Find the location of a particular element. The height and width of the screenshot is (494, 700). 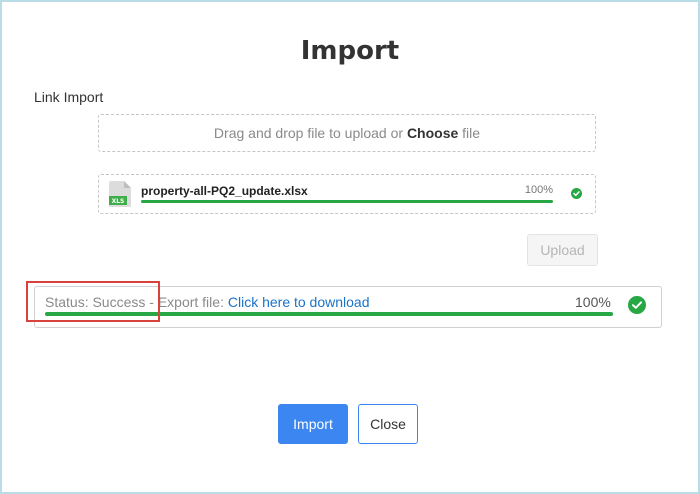

choose-file-link: Choose is located at coordinates (432, 133).